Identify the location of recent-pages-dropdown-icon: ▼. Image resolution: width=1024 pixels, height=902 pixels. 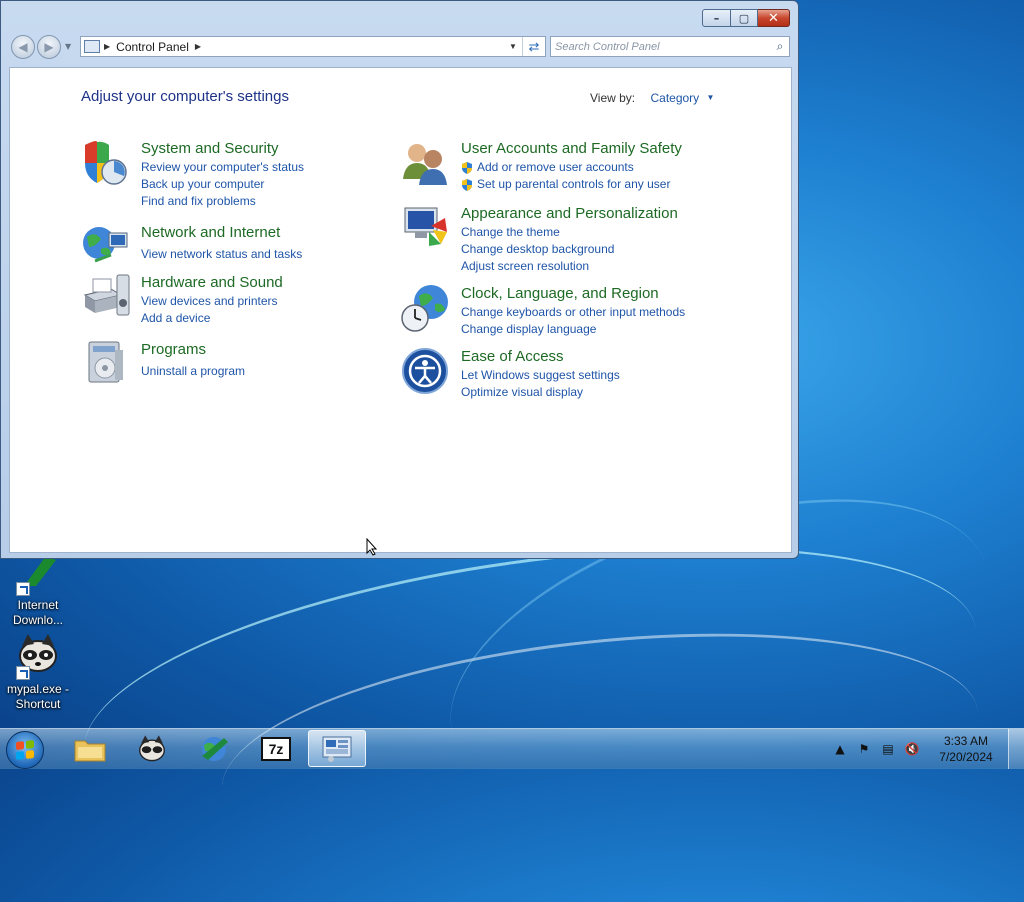
(68, 46).